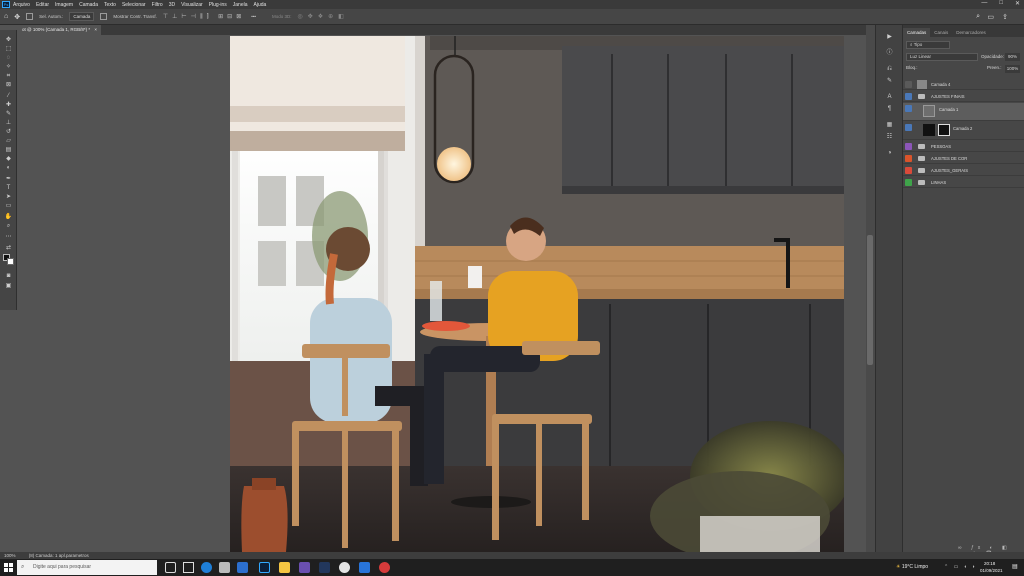 Image resolution: width=1024 pixels, height=576 pixels. Describe the element at coordinates (912, 567) in the screenshot. I see `weather-widget: ☀ 19°C Limpo` at that location.